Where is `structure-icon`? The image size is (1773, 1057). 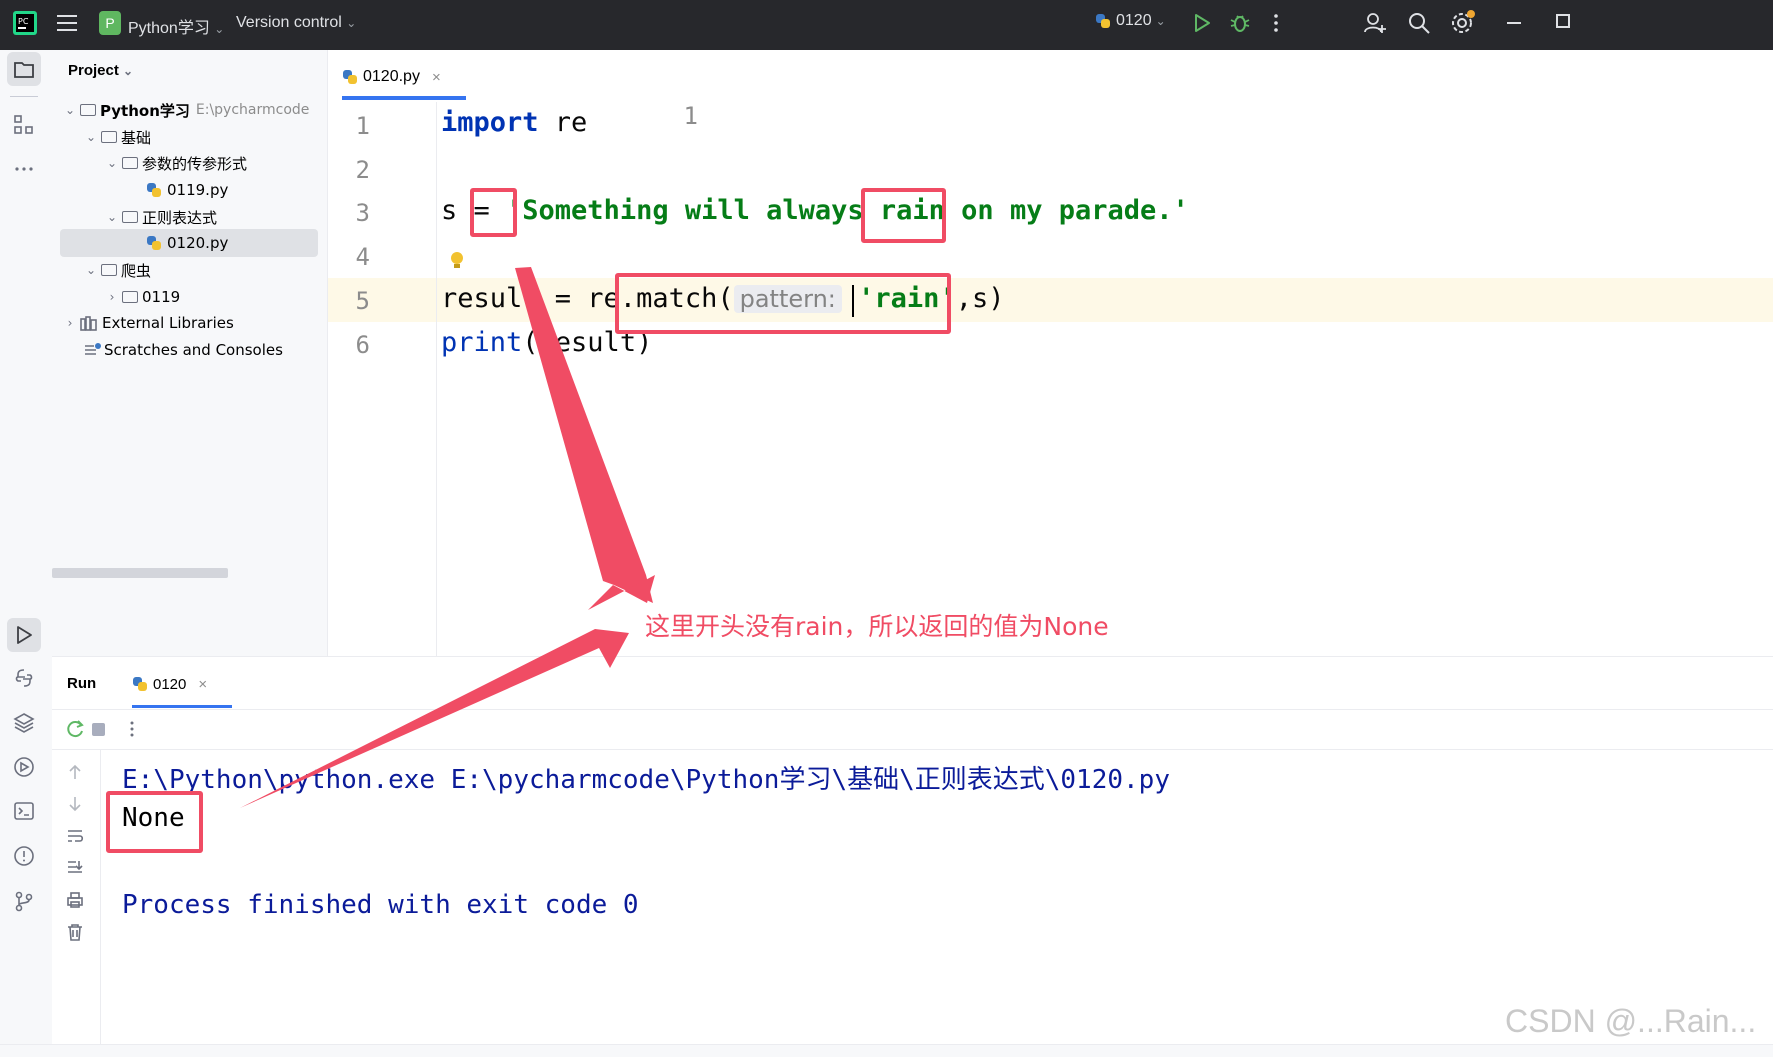
structure-icon is located at coordinates (24, 125).